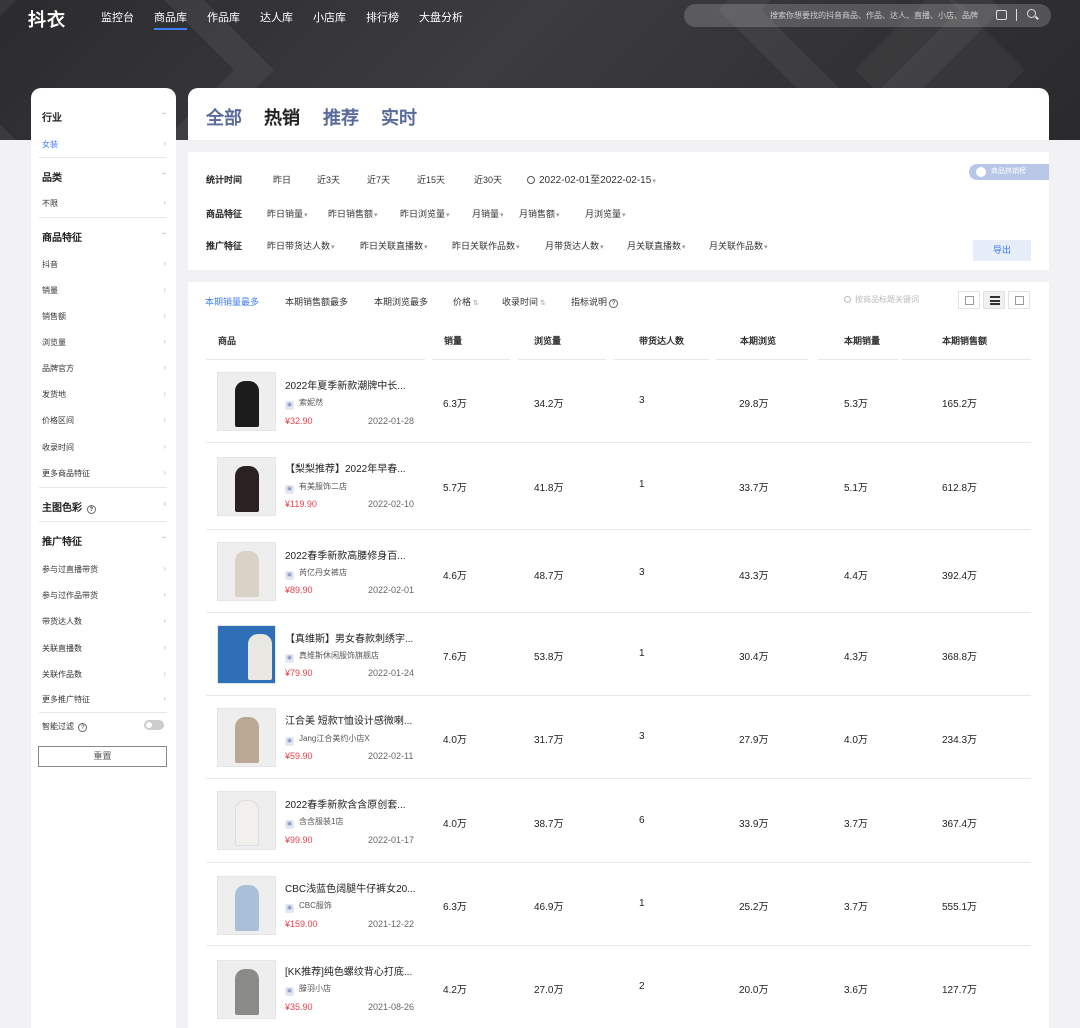  What do you see at coordinates (394, 245) in the screenshot?
I see `filter-yesterday-related-lives: 昨日关联直播数▾` at bounding box center [394, 245].